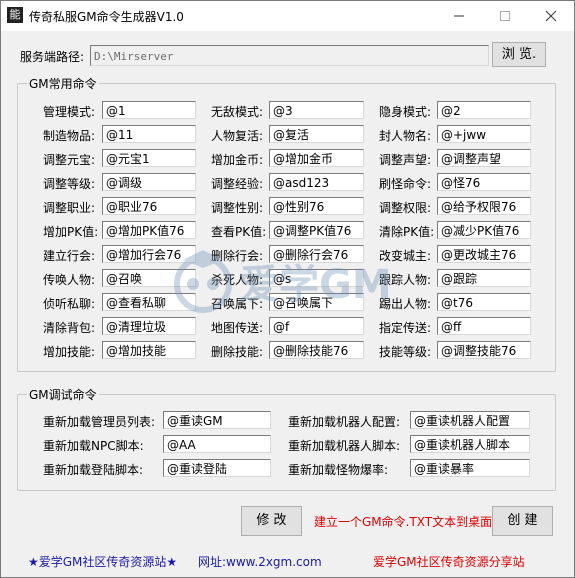 The width and height of the screenshot is (575, 578). What do you see at coordinates (69, 304) in the screenshot?
I see `common-label: 侦听私聊:` at bounding box center [69, 304].